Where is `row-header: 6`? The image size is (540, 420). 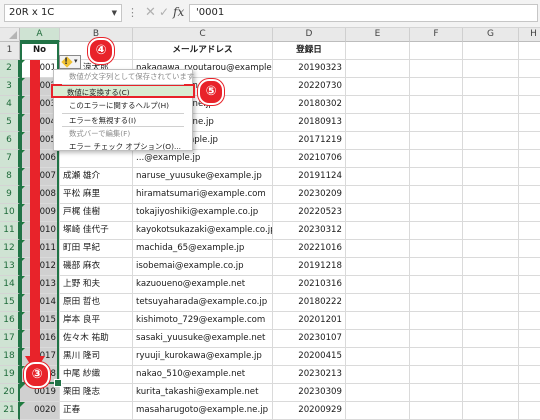
row-header: 6 is located at coordinates (10, 141).